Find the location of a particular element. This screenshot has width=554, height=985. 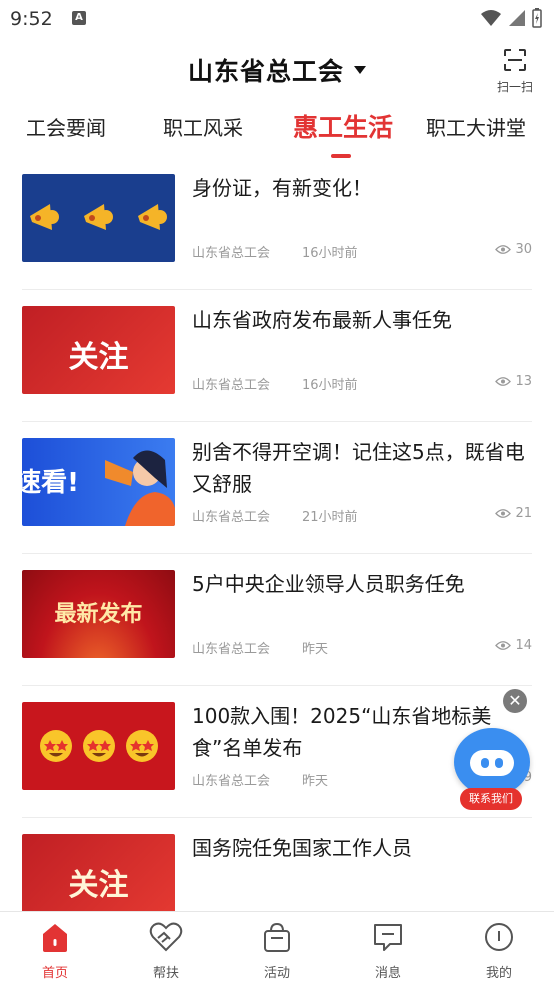

nav-home: 首页 is located at coordinates (55, 950).